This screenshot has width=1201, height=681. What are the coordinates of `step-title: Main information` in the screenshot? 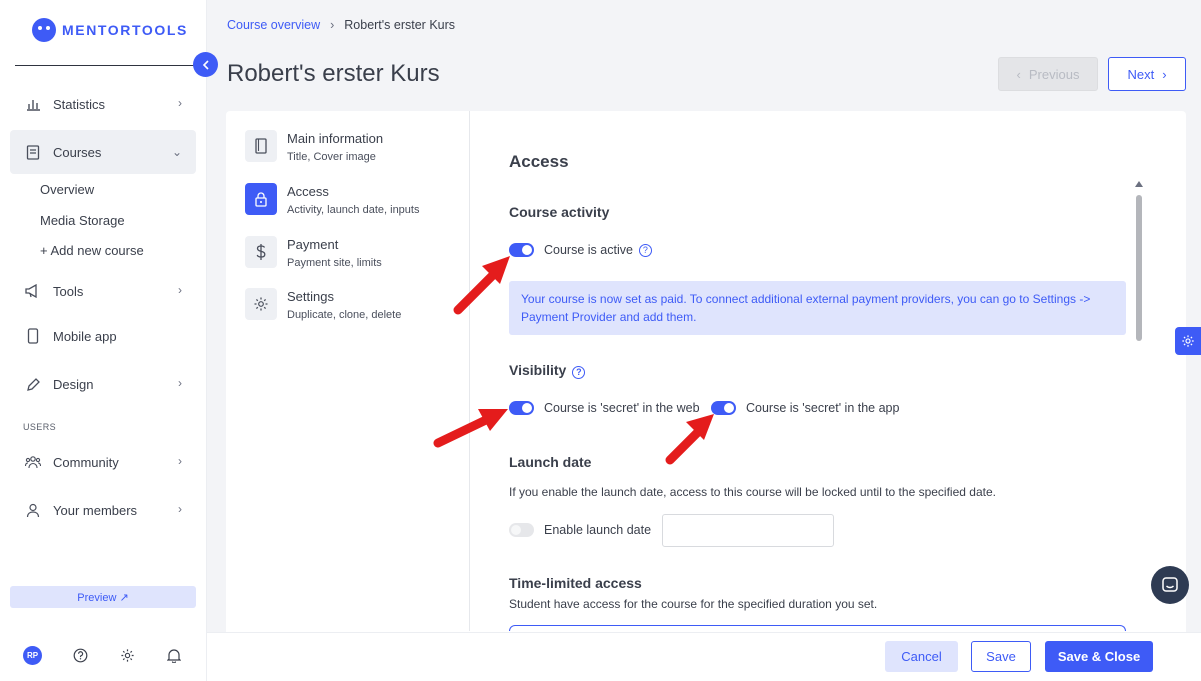 It's located at (335, 138).